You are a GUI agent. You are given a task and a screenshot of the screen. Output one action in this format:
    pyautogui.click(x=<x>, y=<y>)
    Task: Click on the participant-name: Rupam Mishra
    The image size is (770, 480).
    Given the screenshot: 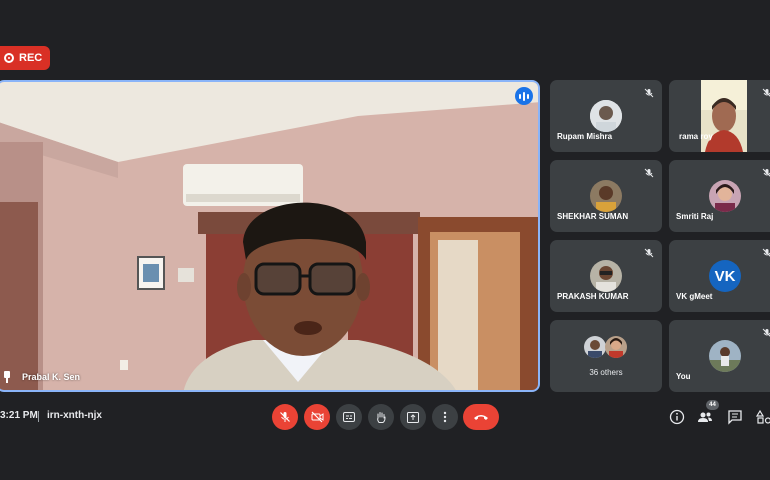 What is the action you would take?
    pyautogui.click(x=585, y=136)
    